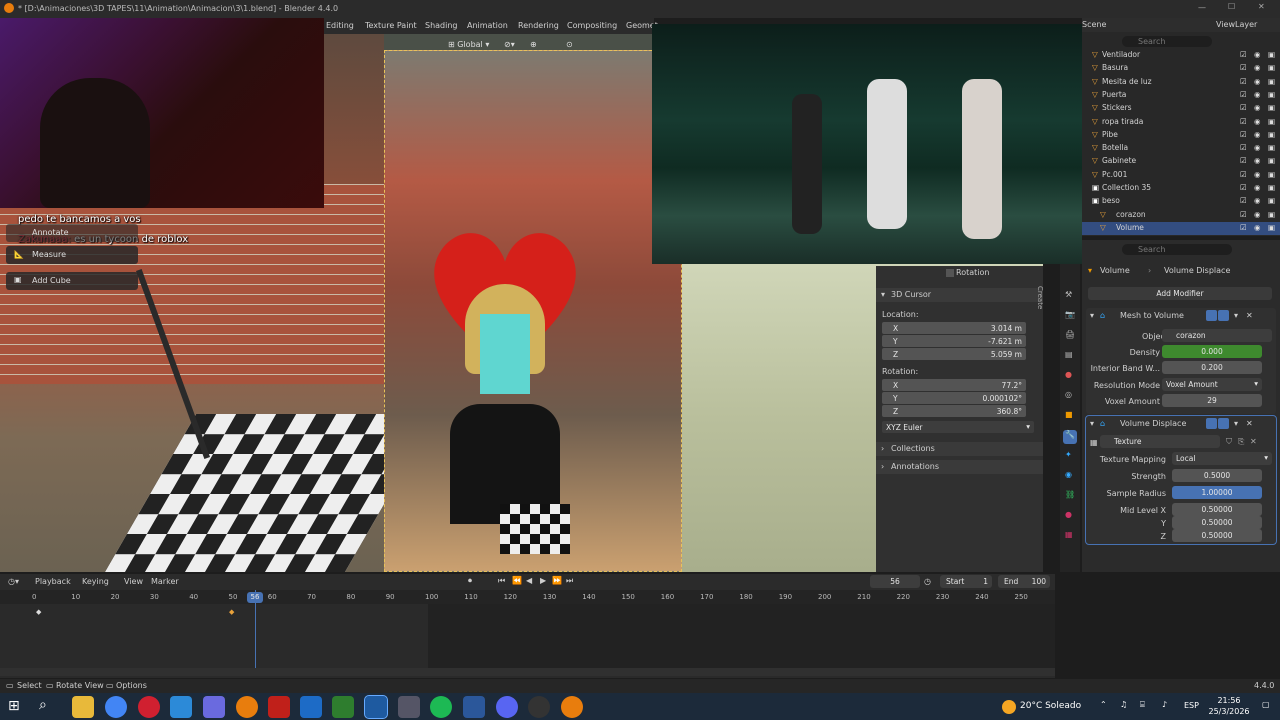  What do you see at coordinates (1040, 297) in the screenshot?
I see `tab-create: Create` at bounding box center [1040, 297].